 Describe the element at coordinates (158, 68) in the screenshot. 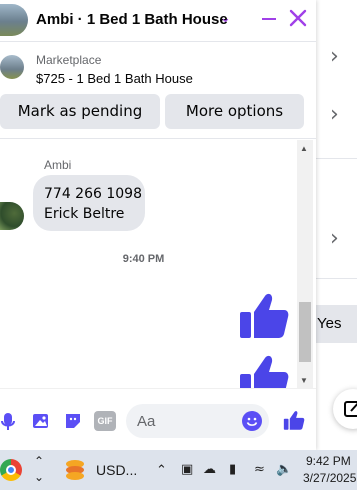

I see `marketplace-listing: Marketplace $725 - 1 Bed 1 Bath House` at that location.